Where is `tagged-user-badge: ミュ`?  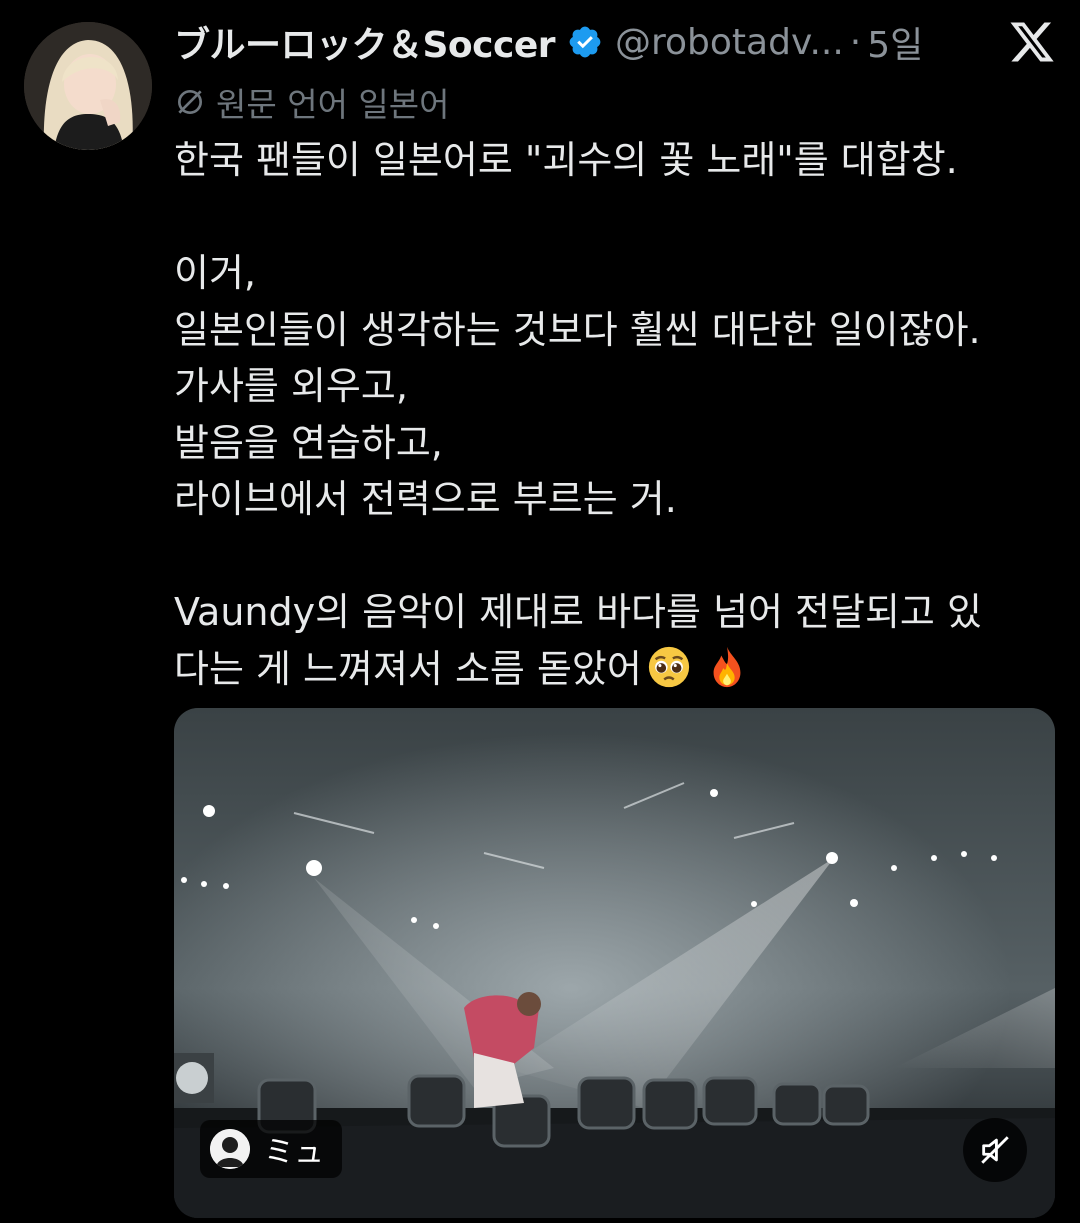 tagged-user-badge: ミュ is located at coordinates (271, 1149).